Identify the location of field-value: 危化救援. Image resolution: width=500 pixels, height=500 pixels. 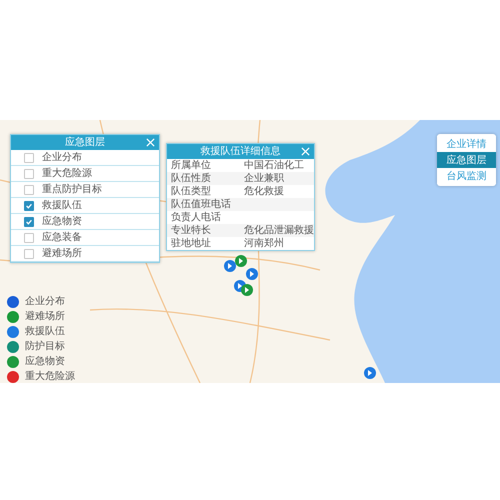
(264, 192).